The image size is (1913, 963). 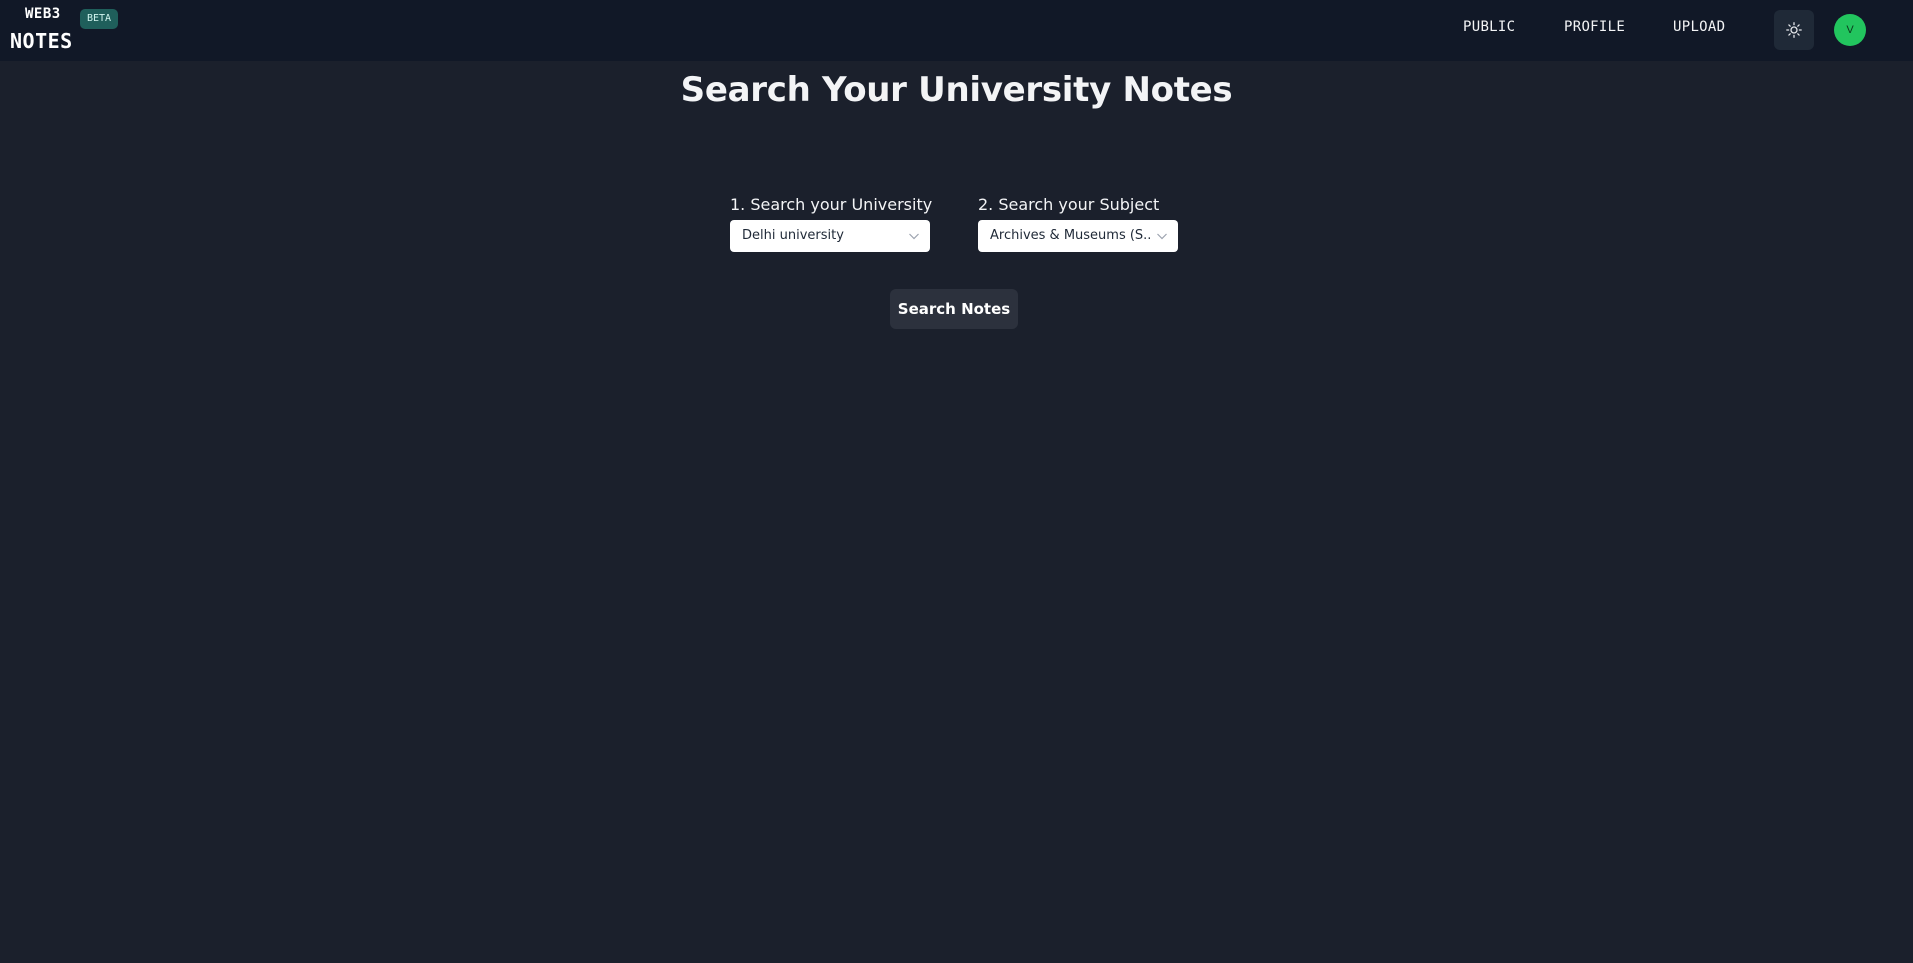 I want to click on university-select: Delhi university, so click(x=830, y=236).